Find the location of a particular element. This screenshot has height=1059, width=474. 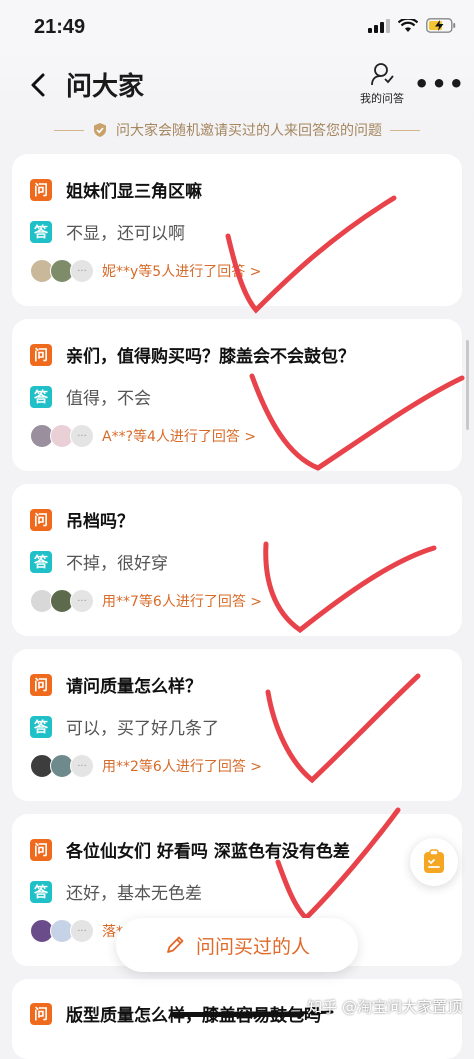

answer-row: 答 可以，买了好几条了 is located at coordinates (124, 726).